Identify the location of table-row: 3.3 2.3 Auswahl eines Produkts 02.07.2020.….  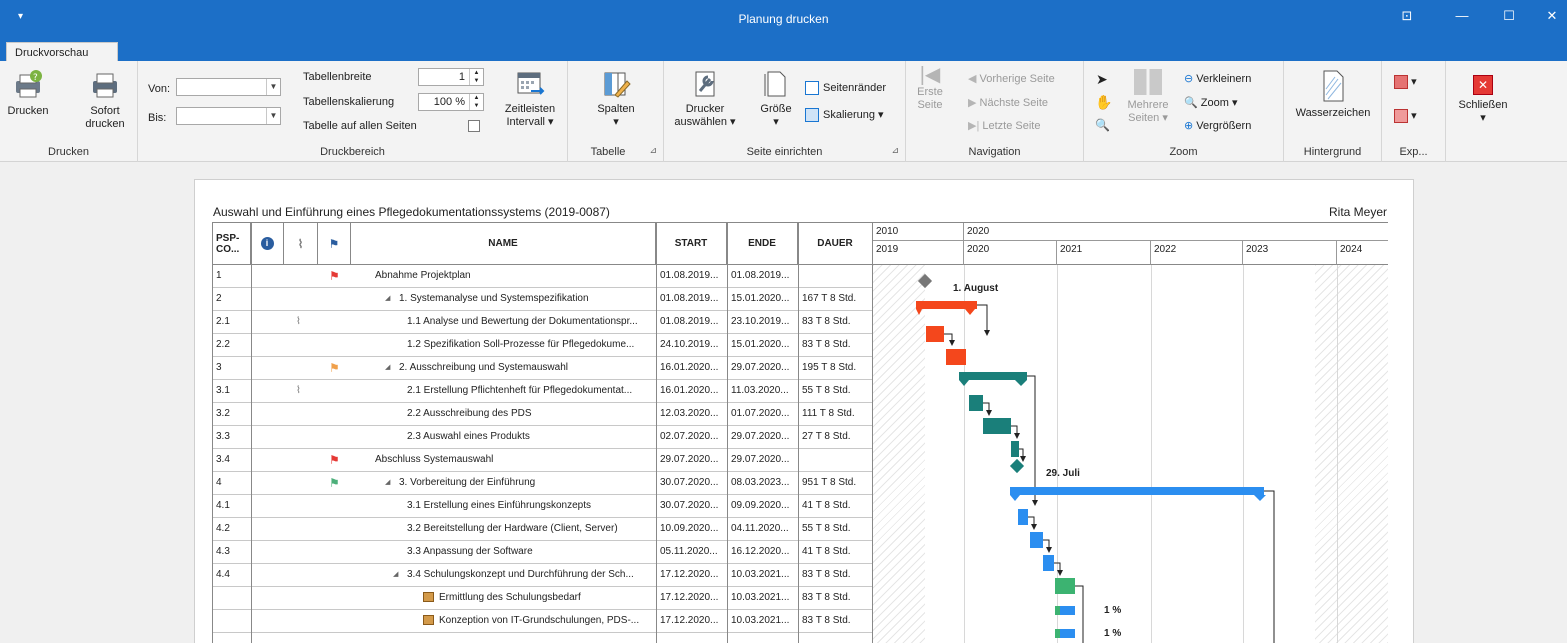
(543, 437).